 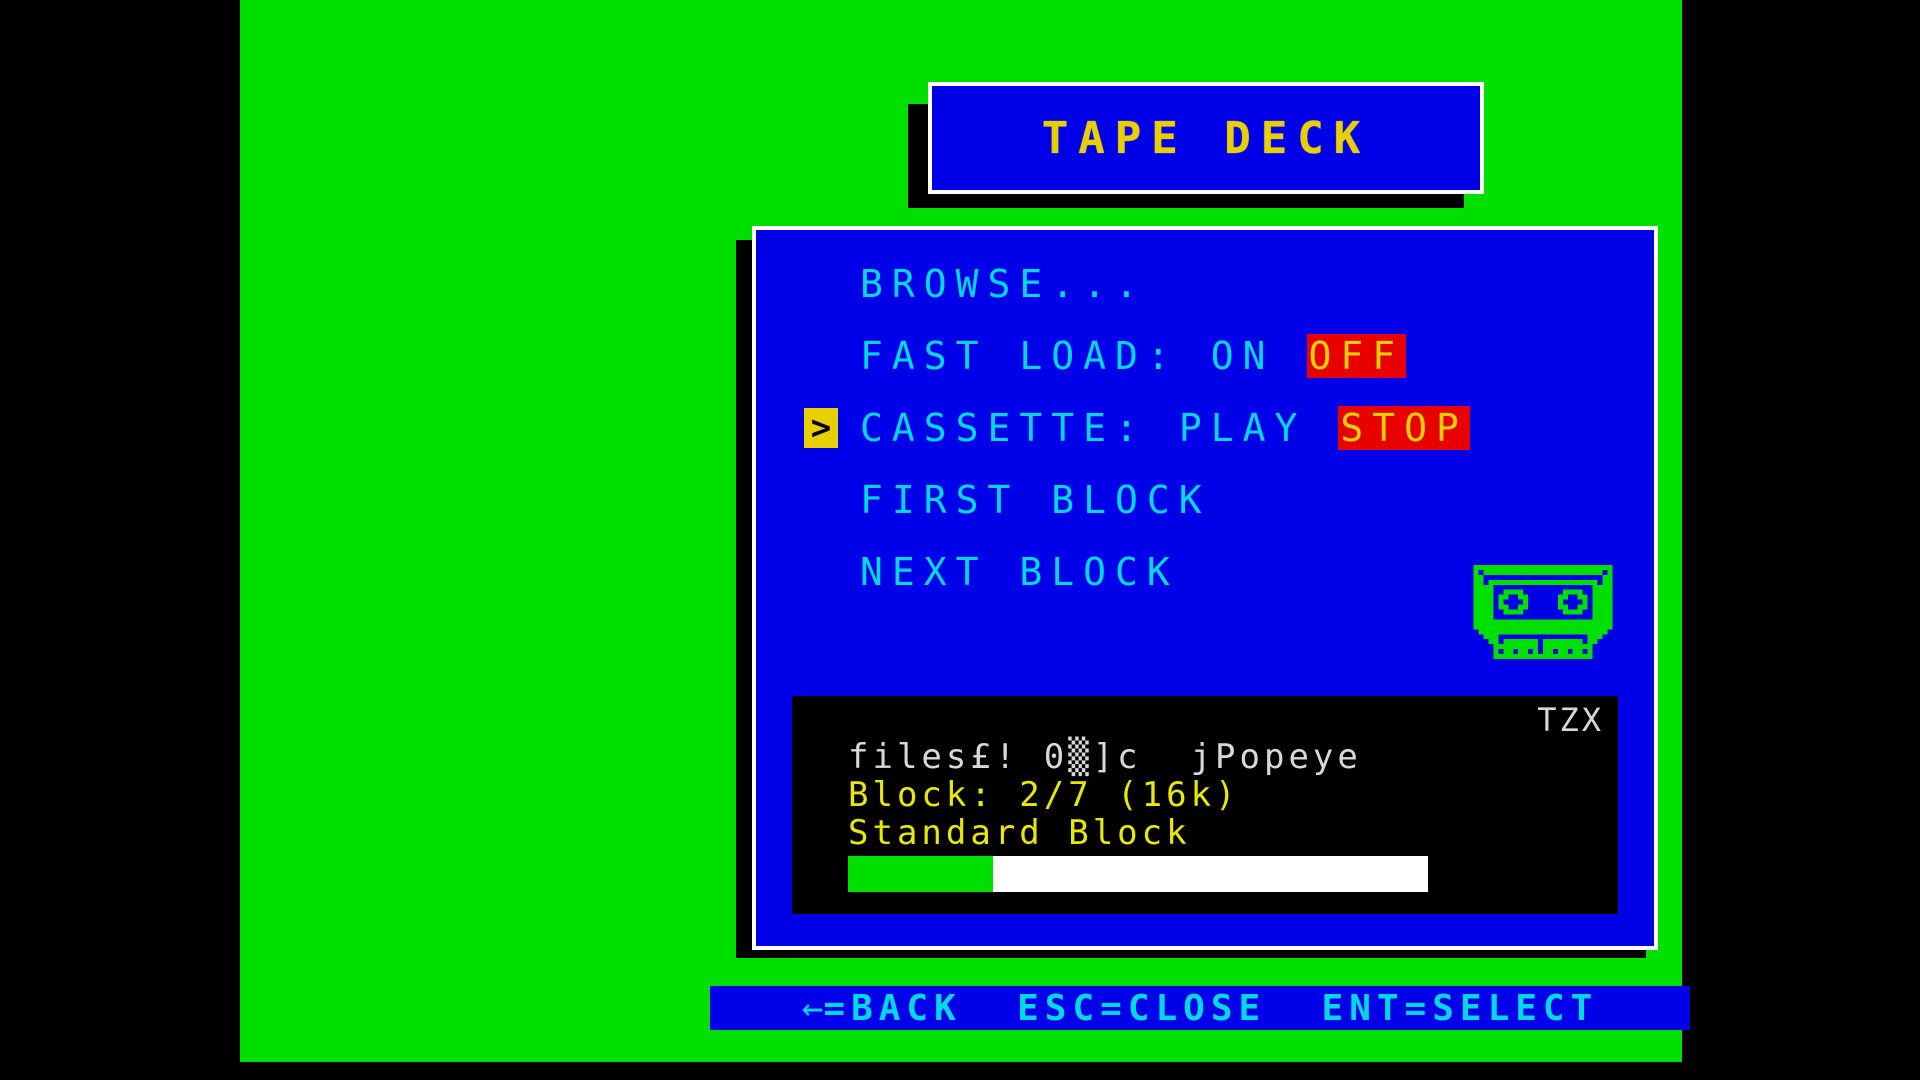 What do you see at coordinates (812, 1008) in the screenshot?
I see `back-arrow-icon: ←` at bounding box center [812, 1008].